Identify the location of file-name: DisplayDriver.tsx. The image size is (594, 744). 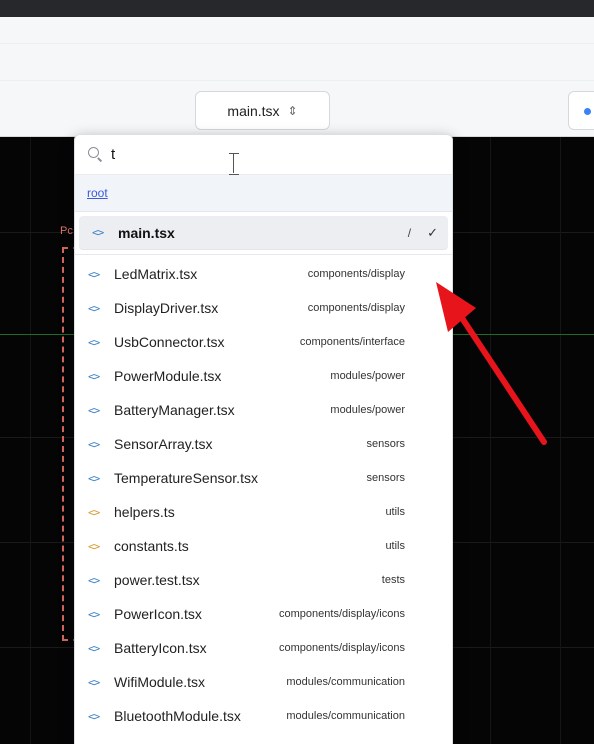
(166, 308).